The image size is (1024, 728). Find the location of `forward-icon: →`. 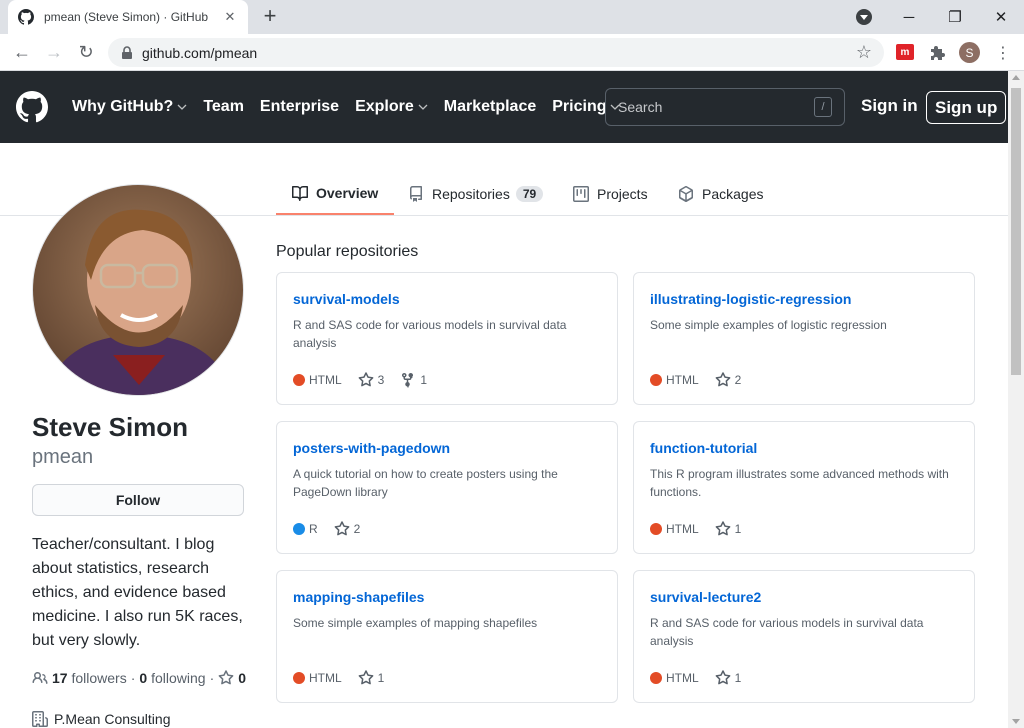

forward-icon: → is located at coordinates (54, 52).